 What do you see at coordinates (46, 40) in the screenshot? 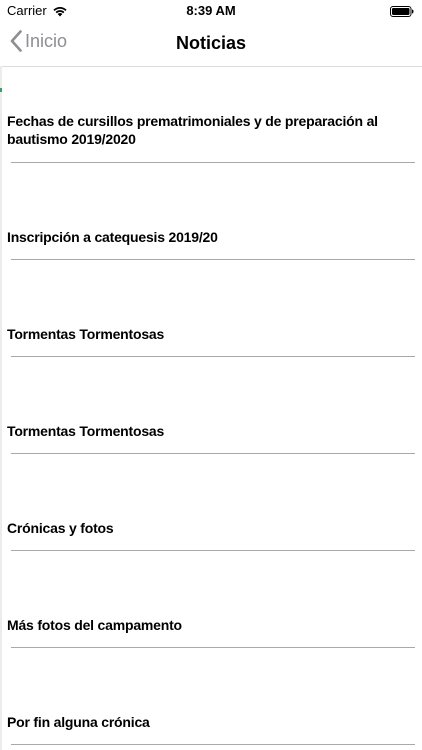
I see `back-button-label: Inicio` at bounding box center [46, 40].